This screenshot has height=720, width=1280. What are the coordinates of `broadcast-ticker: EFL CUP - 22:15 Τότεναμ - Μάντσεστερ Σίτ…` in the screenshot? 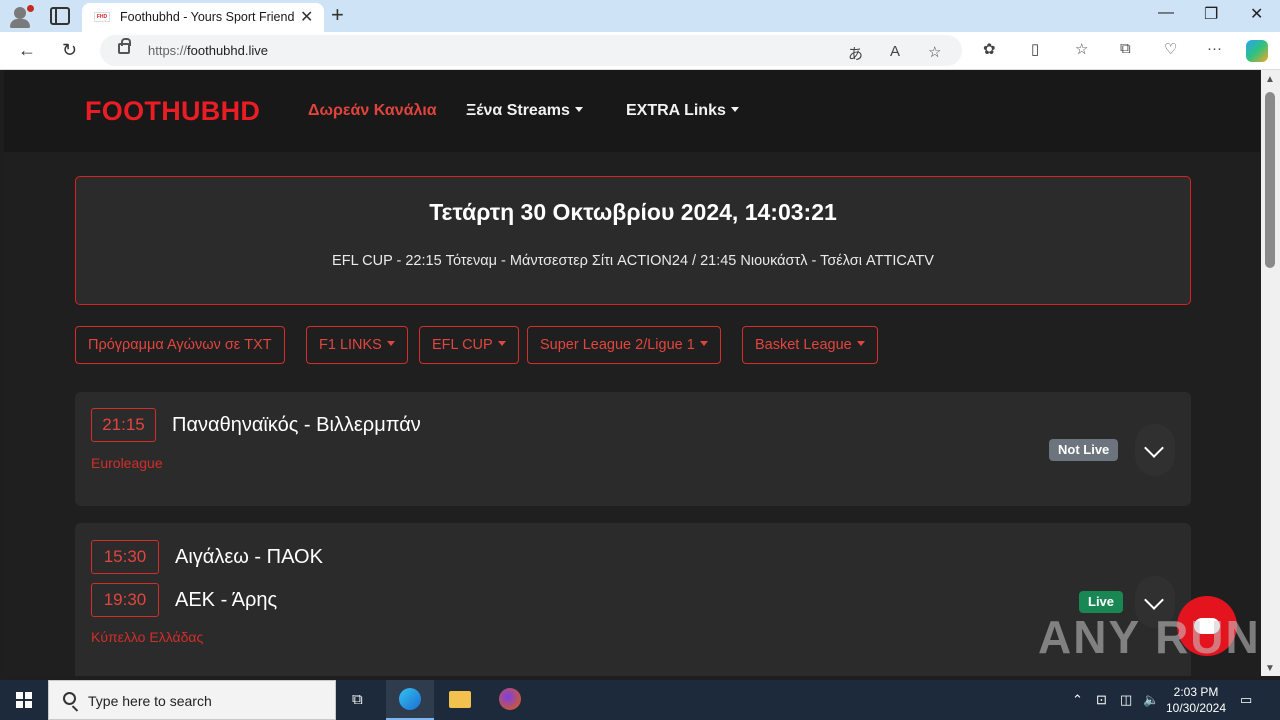 It's located at (633, 261).